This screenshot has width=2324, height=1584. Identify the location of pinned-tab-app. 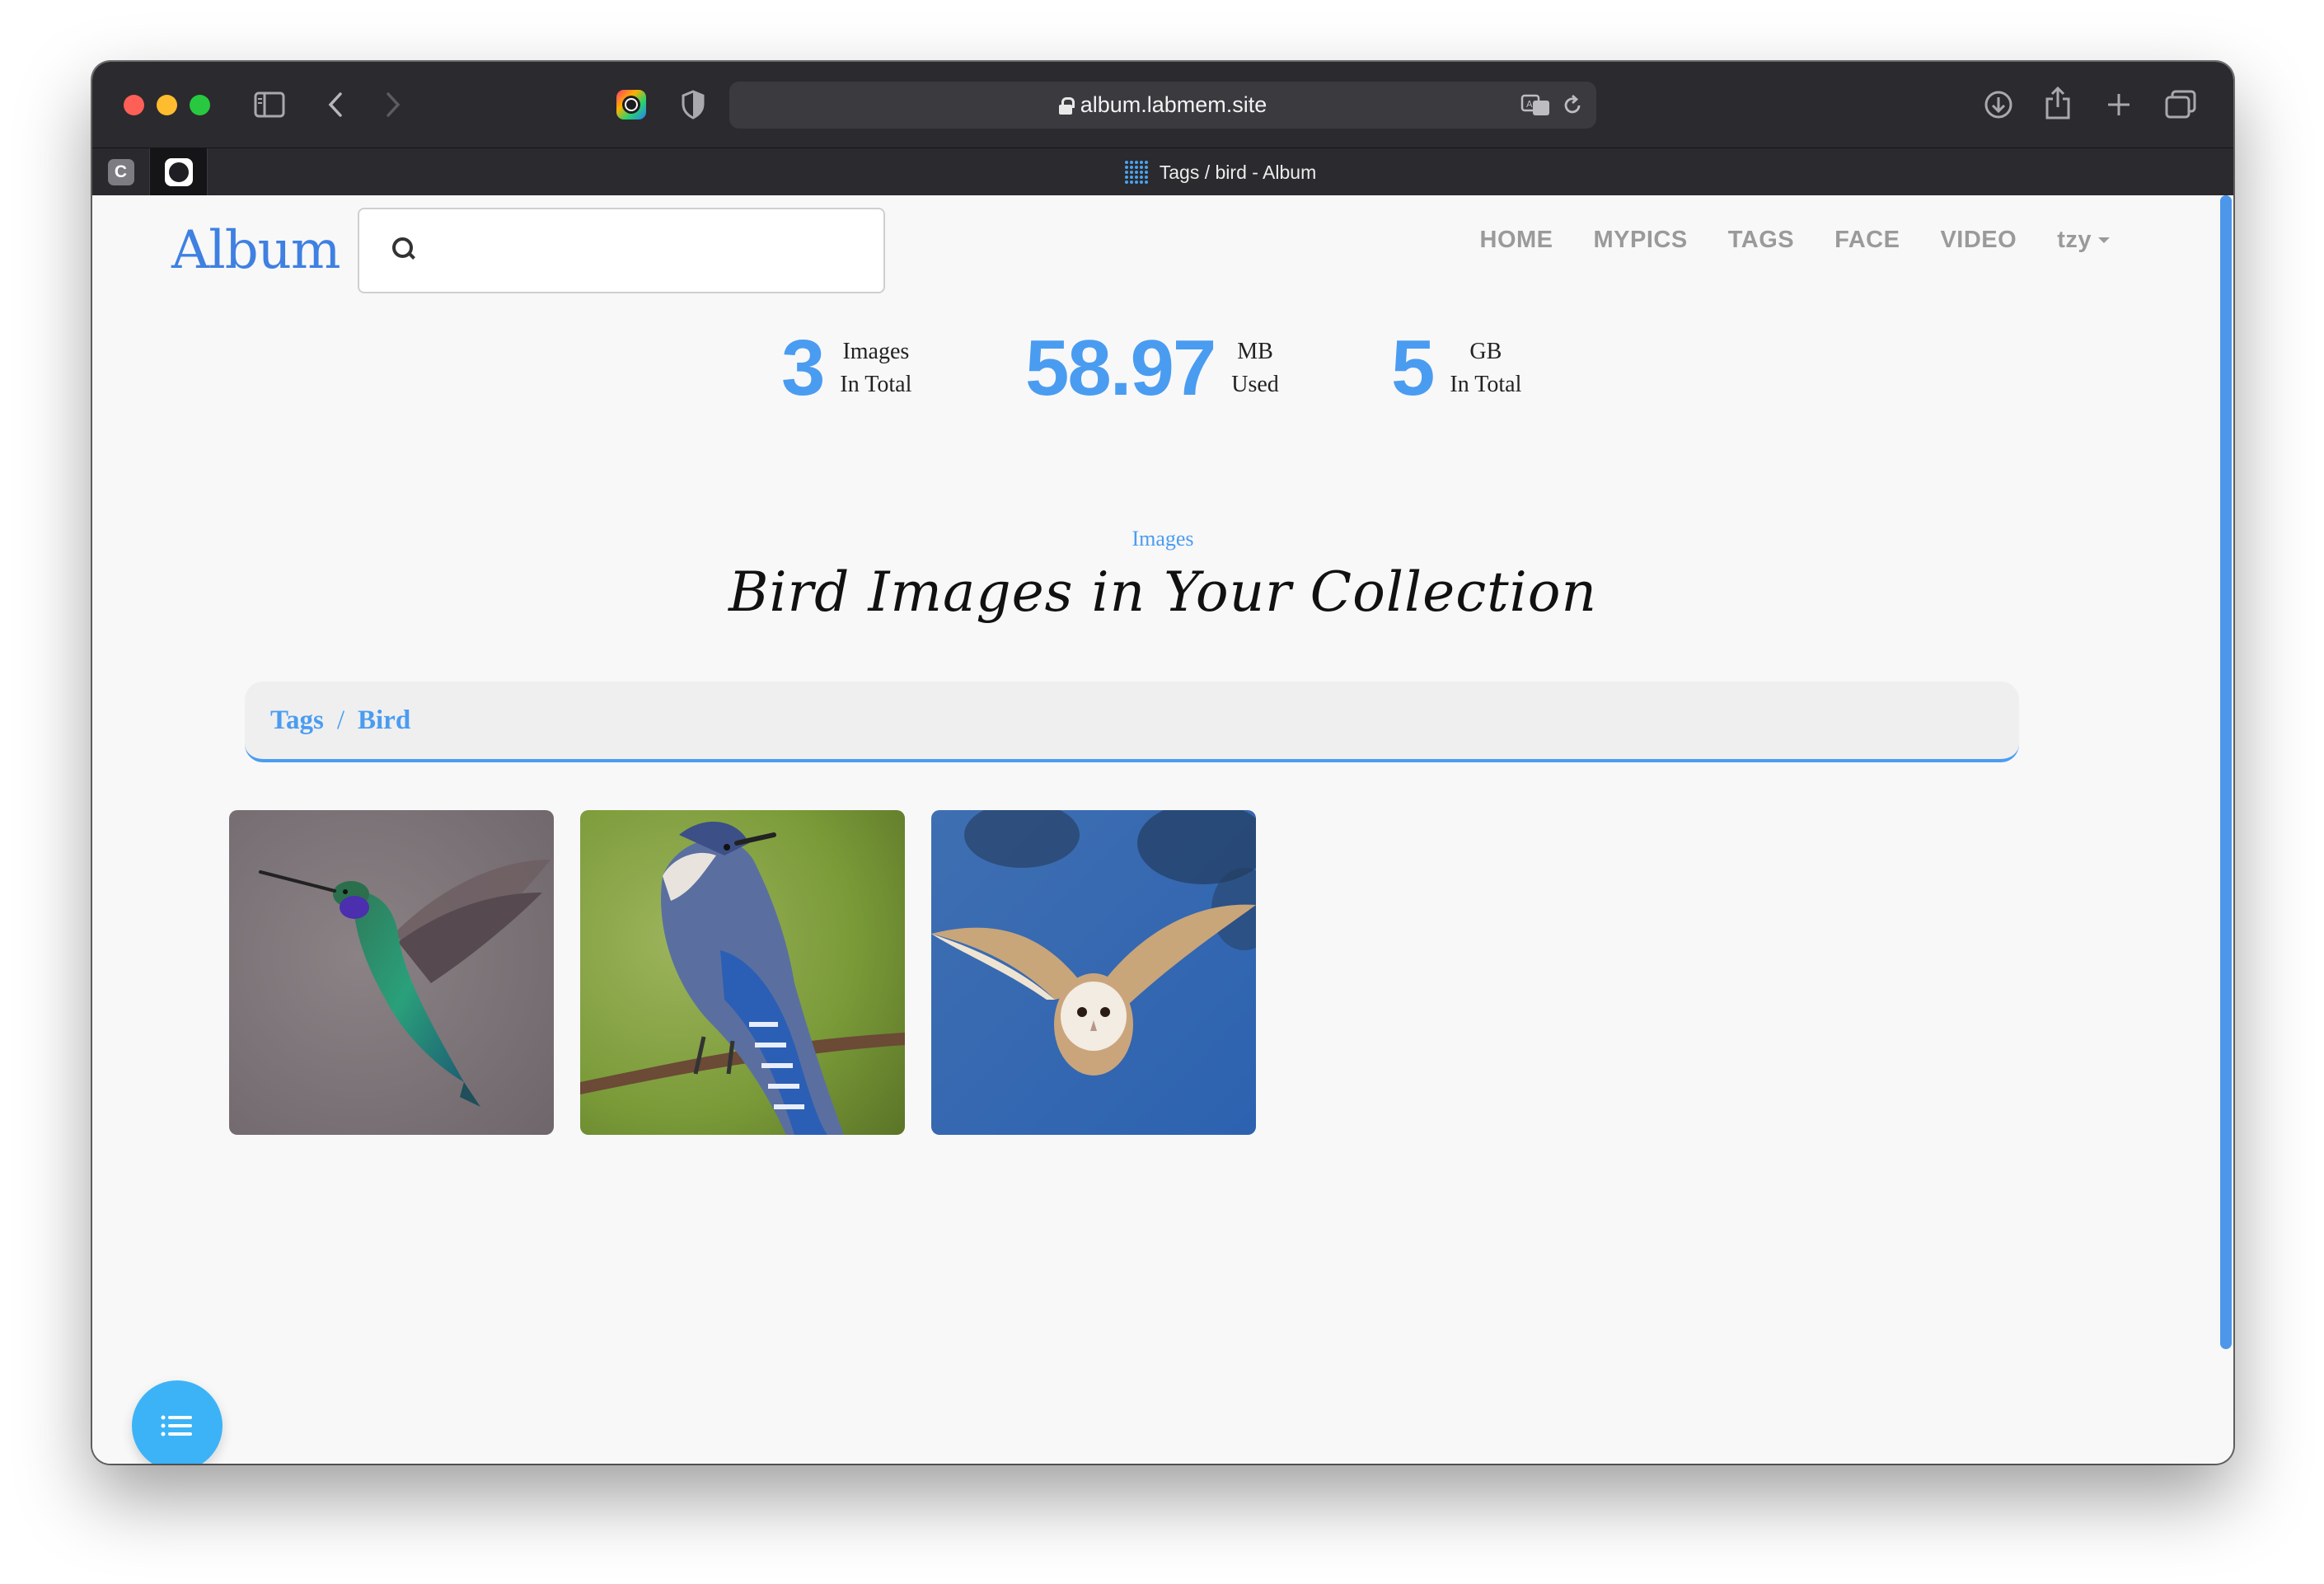
(179, 172).